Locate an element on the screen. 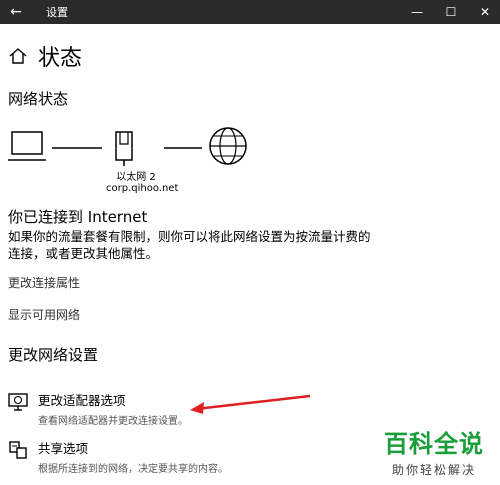 The width and height of the screenshot is (500, 485). sharing-options-title: 共享选项 is located at coordinates (63, 448).